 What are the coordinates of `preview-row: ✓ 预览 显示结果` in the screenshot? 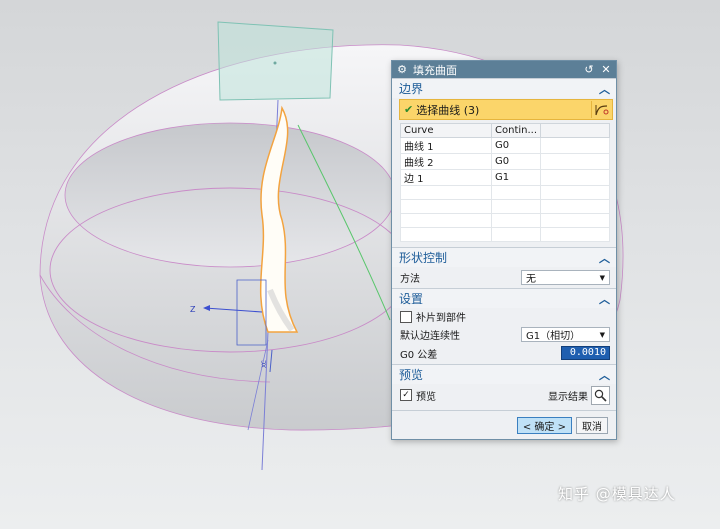 It's located at (504, 395).